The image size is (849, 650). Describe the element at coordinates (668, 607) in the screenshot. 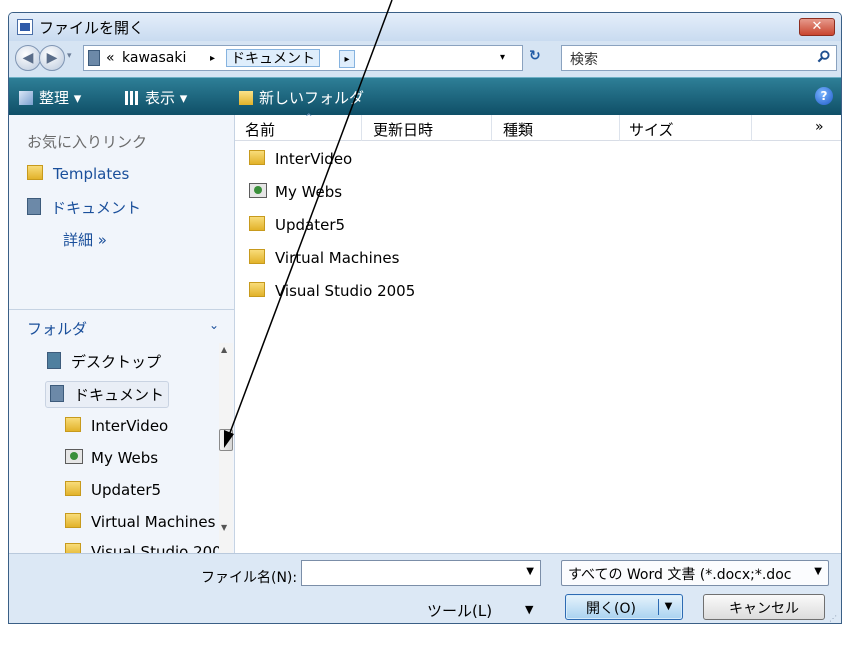

I see `open-options-dropdown: ▼` at that location.